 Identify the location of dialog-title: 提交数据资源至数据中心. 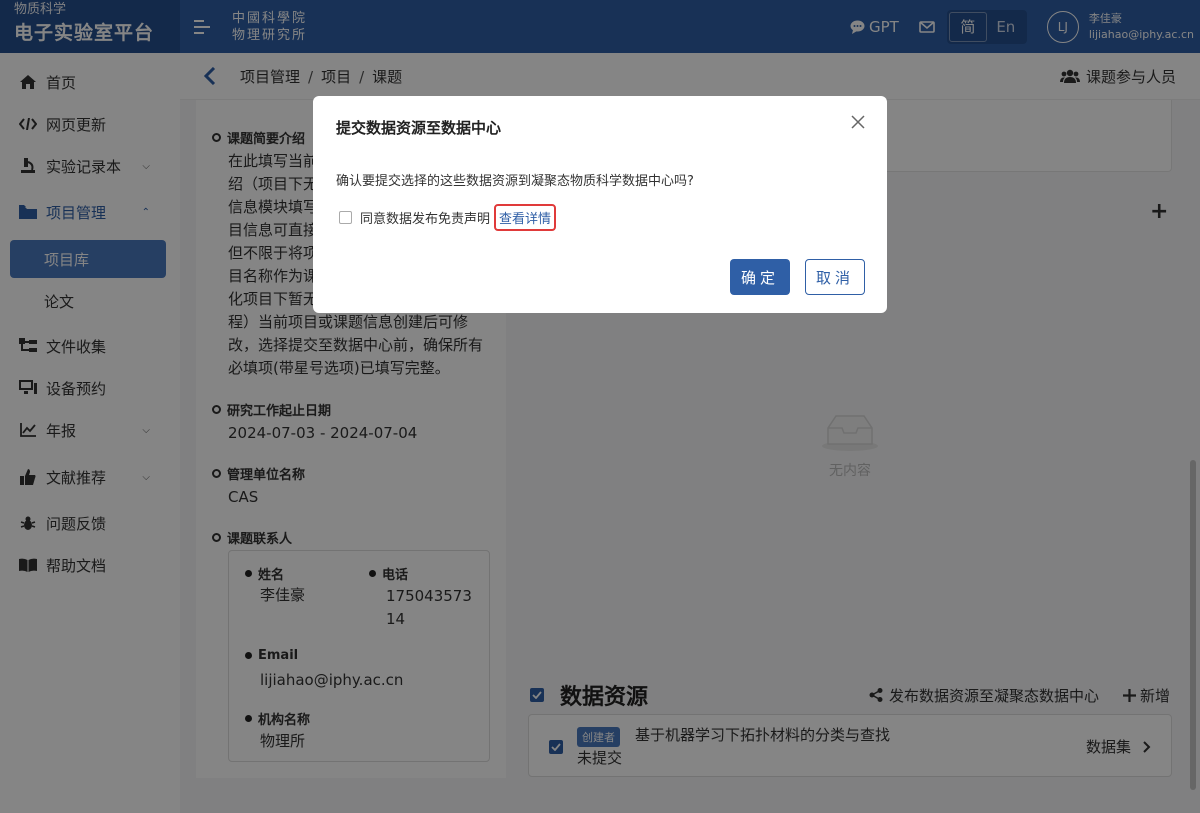
(419, 128).